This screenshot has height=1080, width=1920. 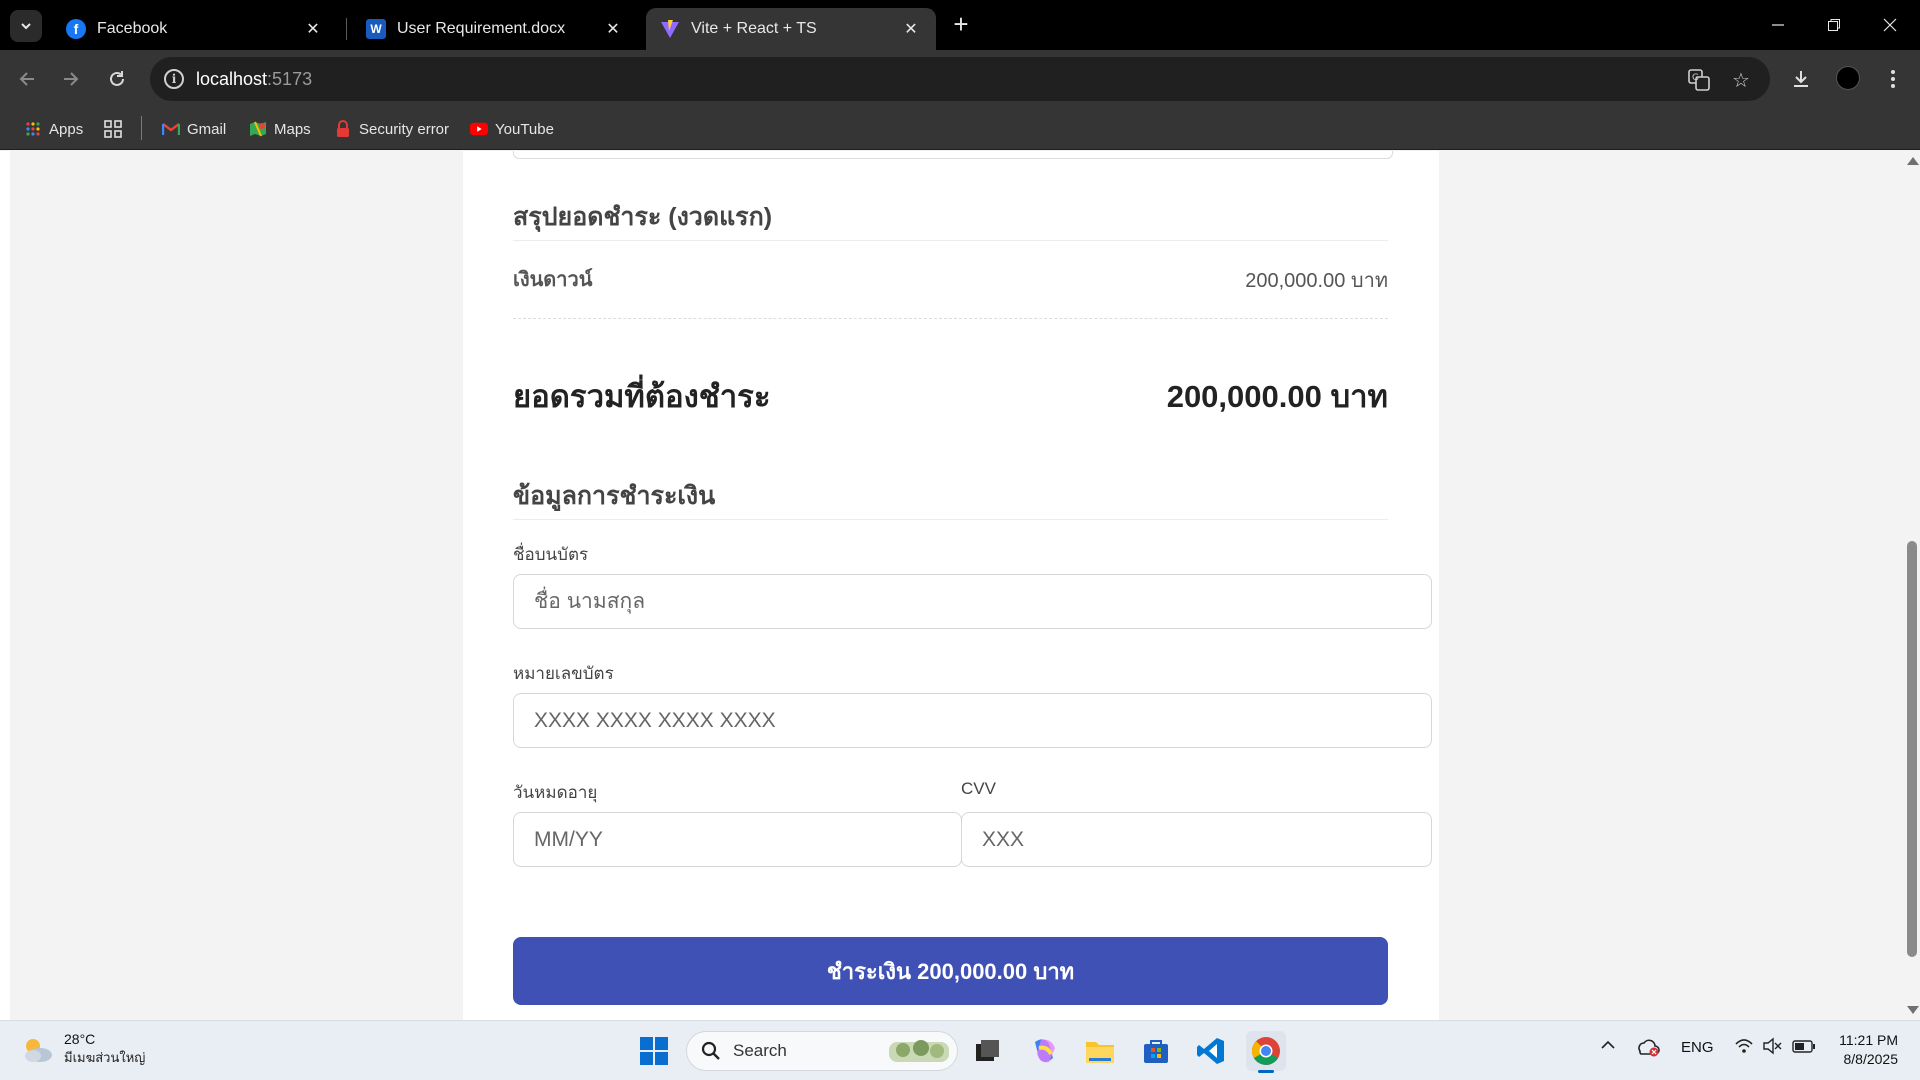 What do you see at coordinates (292, 129) in the screenshot?
I see `bookmark-label: Maps` at bounding box center [292, 129].